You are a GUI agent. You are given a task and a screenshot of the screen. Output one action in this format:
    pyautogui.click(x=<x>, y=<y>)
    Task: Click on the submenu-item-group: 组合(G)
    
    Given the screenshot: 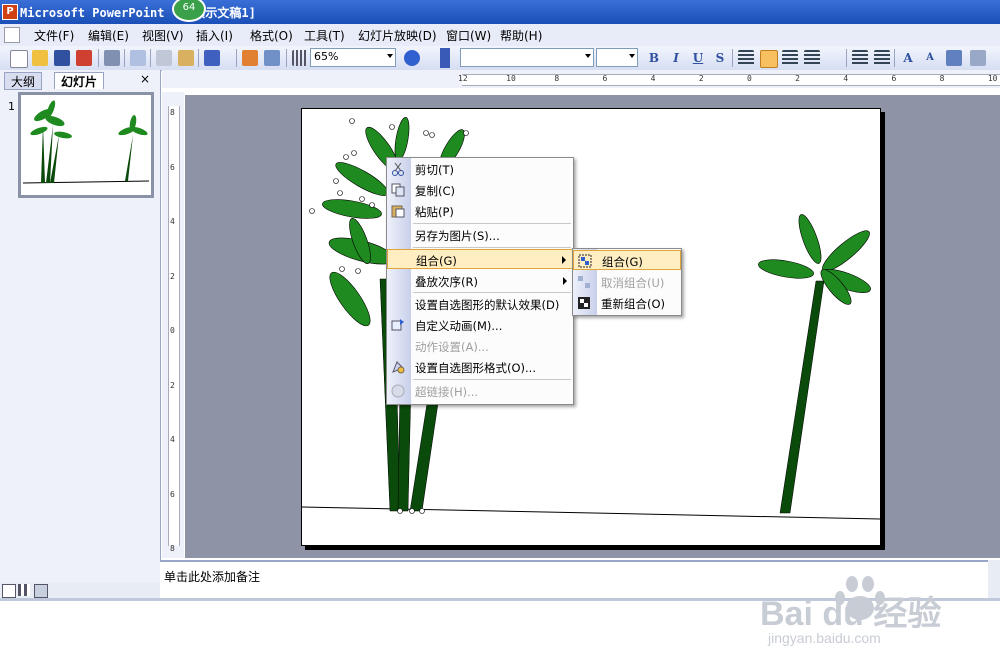 What is the action you would take?
    pyautogui.click(x=627, y=260)
    